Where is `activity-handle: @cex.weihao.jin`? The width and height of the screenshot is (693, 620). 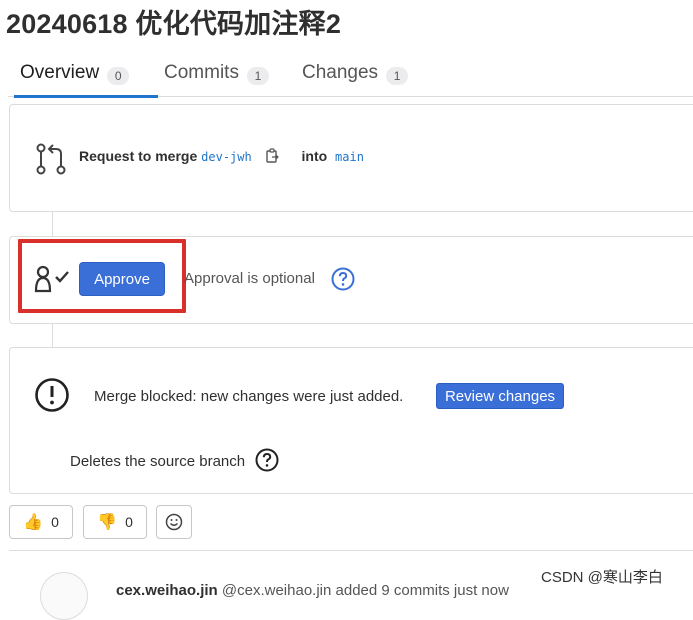
activity-handle: @cex.weihao.jin is located at coordinates (276, 590).